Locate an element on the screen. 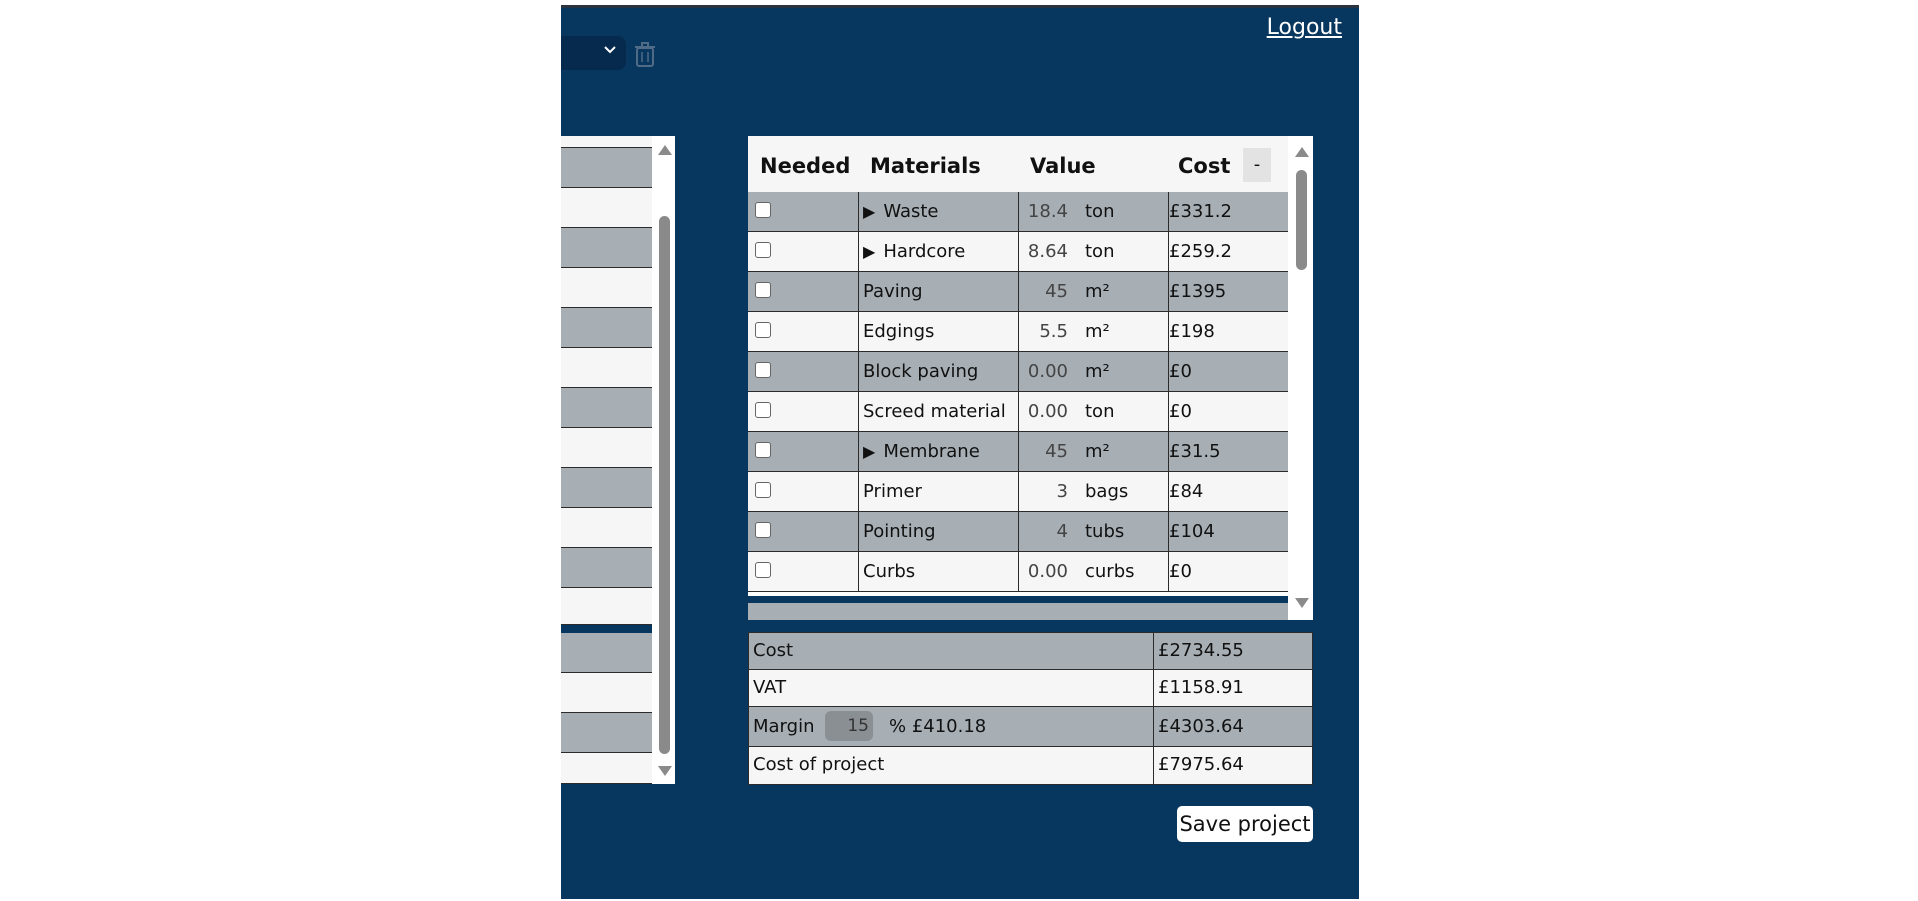  summary-row-cost: Cost £2734.55 is located at coordinates (1030, 651).